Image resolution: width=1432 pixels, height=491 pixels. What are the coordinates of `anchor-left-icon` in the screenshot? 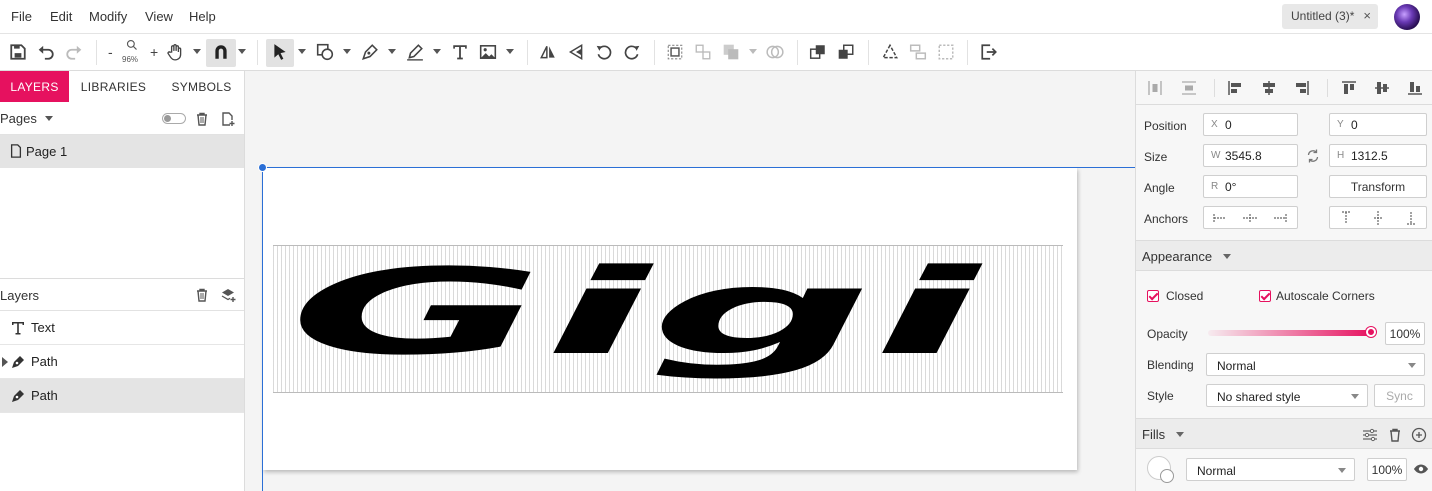 It's located at (1220, 218).